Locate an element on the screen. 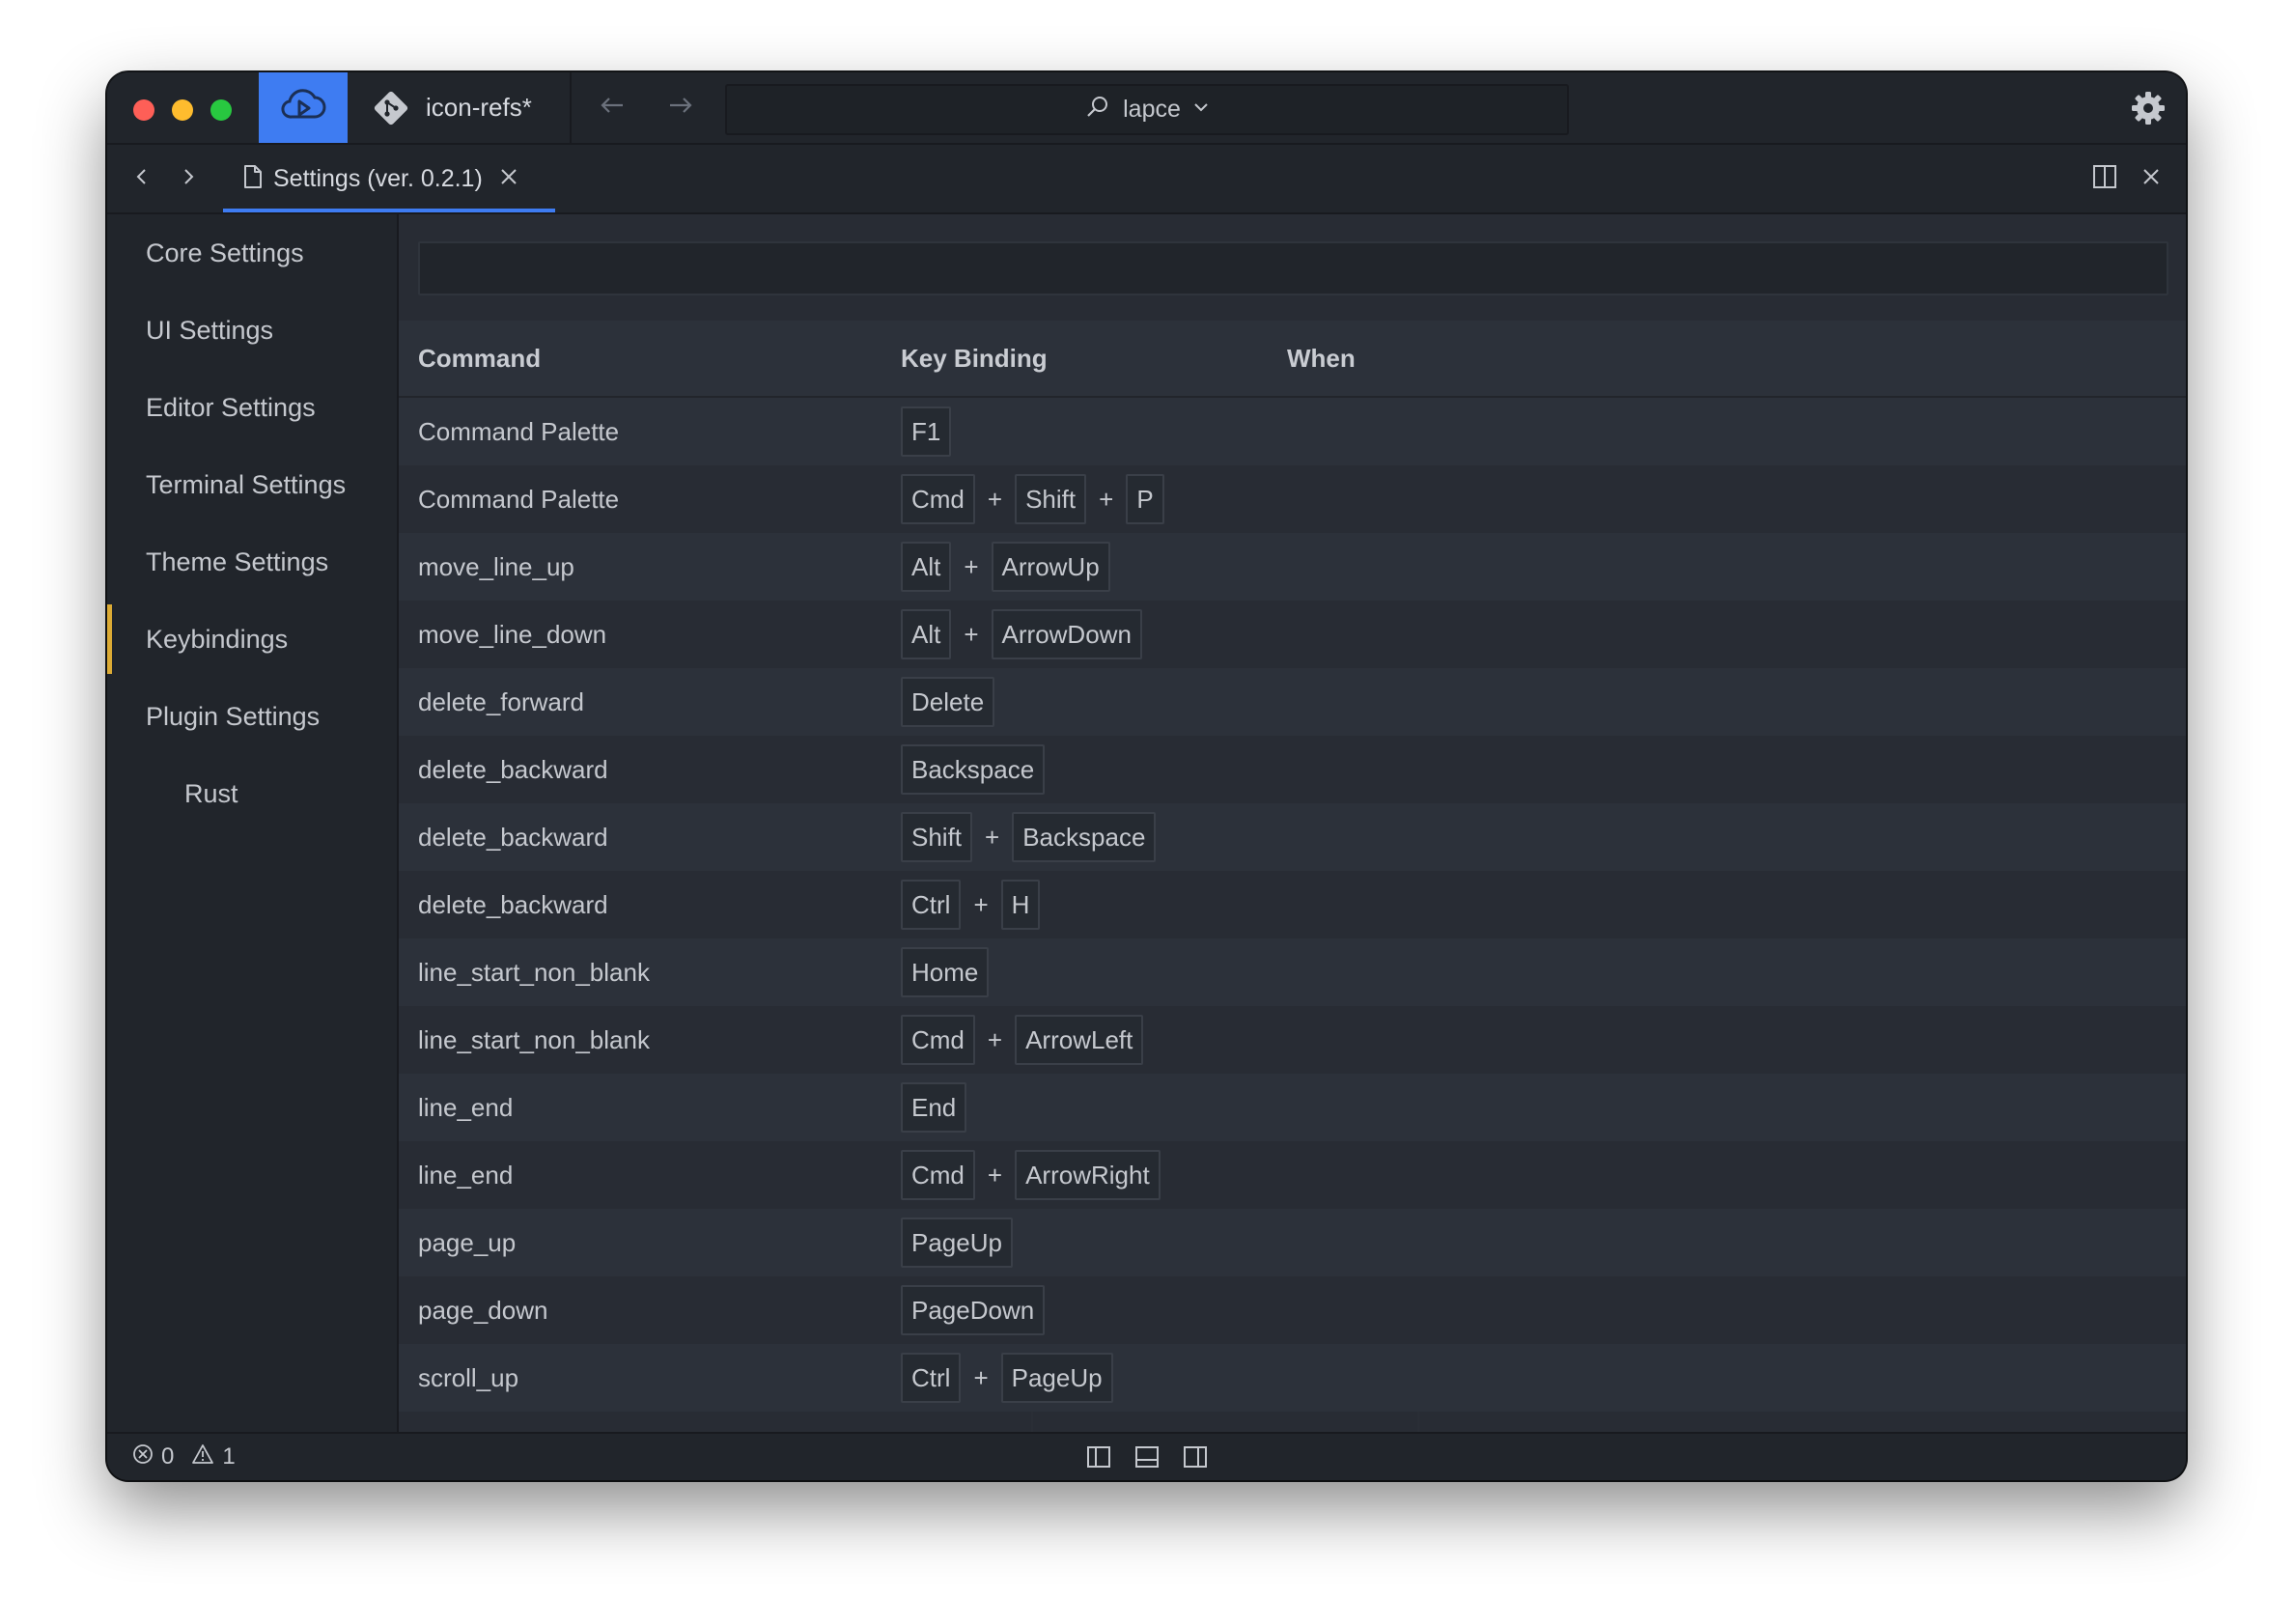 The width and height of the screenshot is (2294, 1624). key-badge: Delete is located at coordinates (948, 702).